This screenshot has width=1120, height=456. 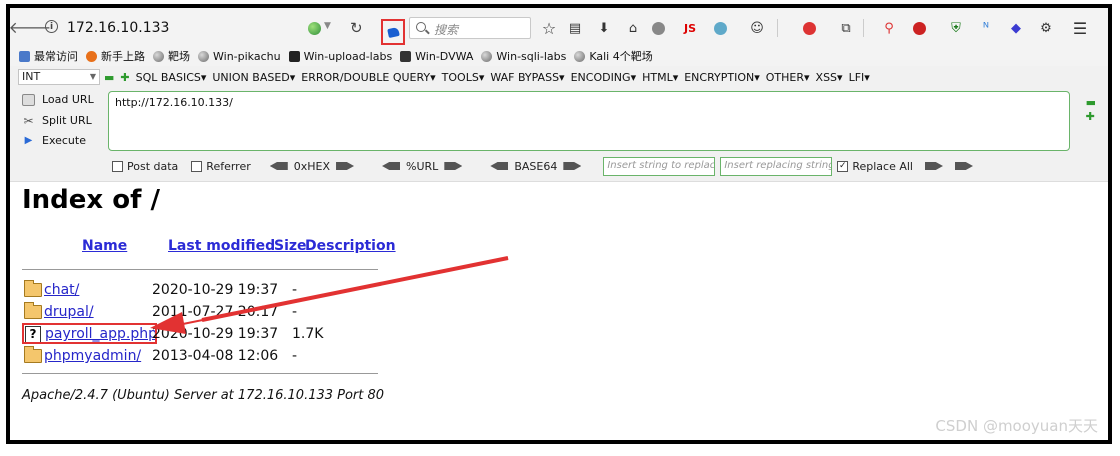 I want to click on file-date: 2020-10-29 19:37, so click(x=215, y=290).